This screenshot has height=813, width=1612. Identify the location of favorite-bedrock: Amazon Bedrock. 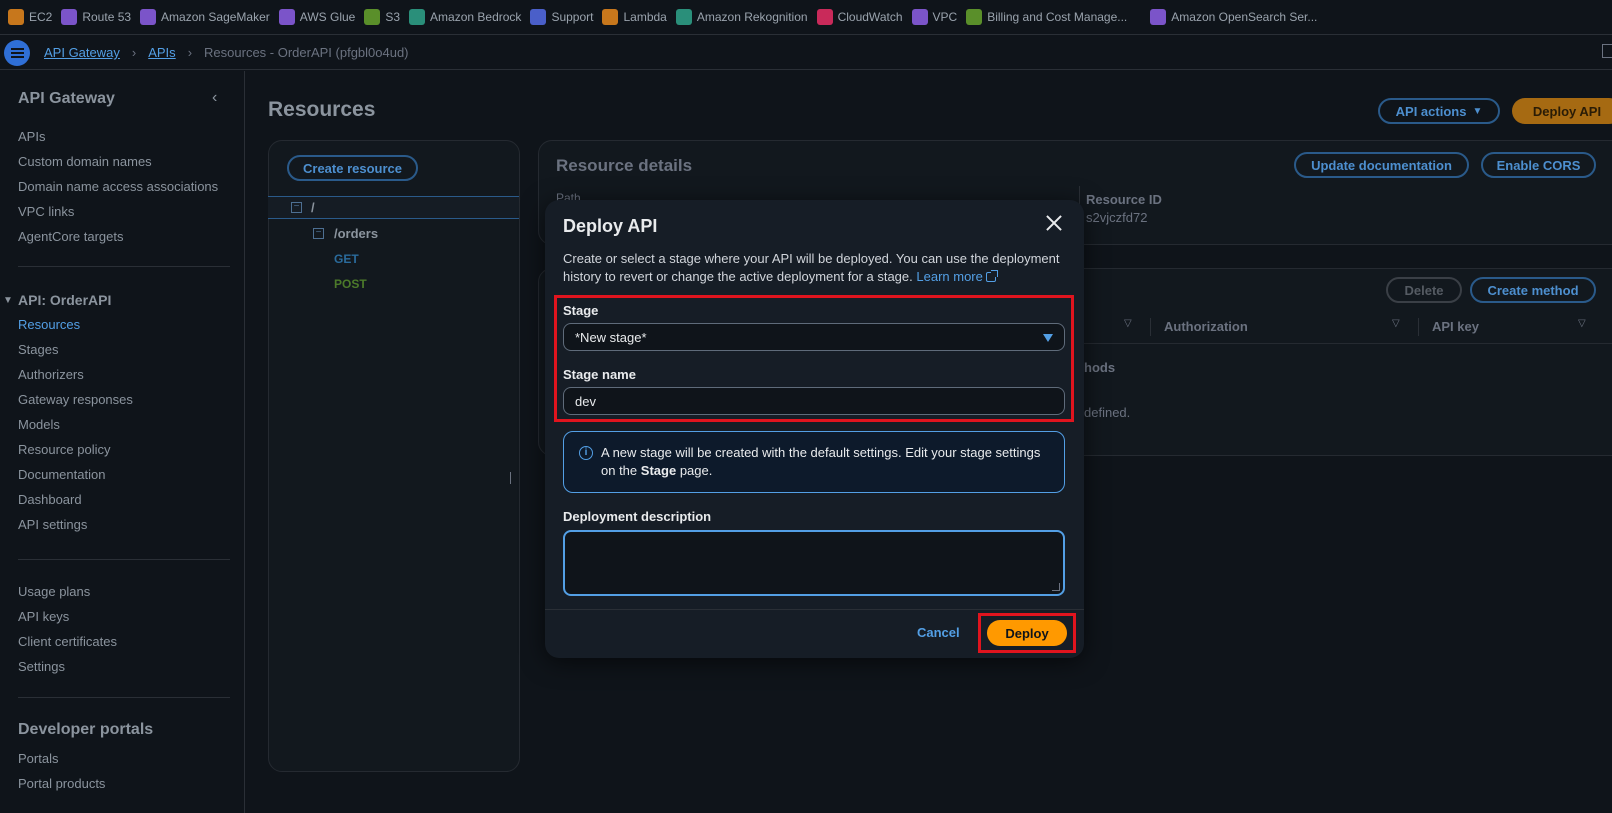
(467, 17).